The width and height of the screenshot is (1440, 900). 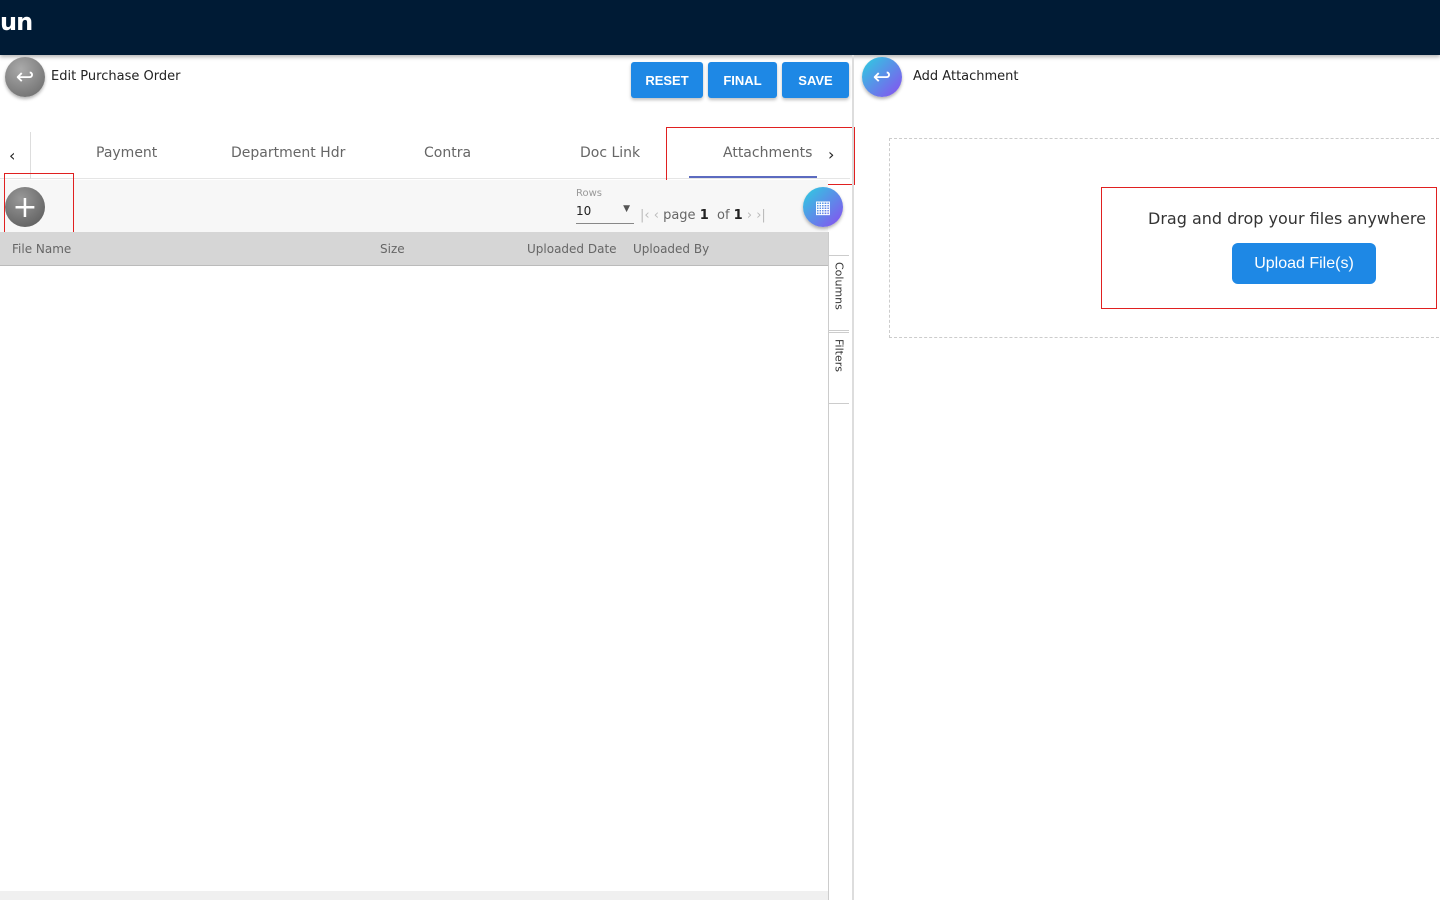 I want to click on column-file-name: File Name, so click(x=41, y=249).